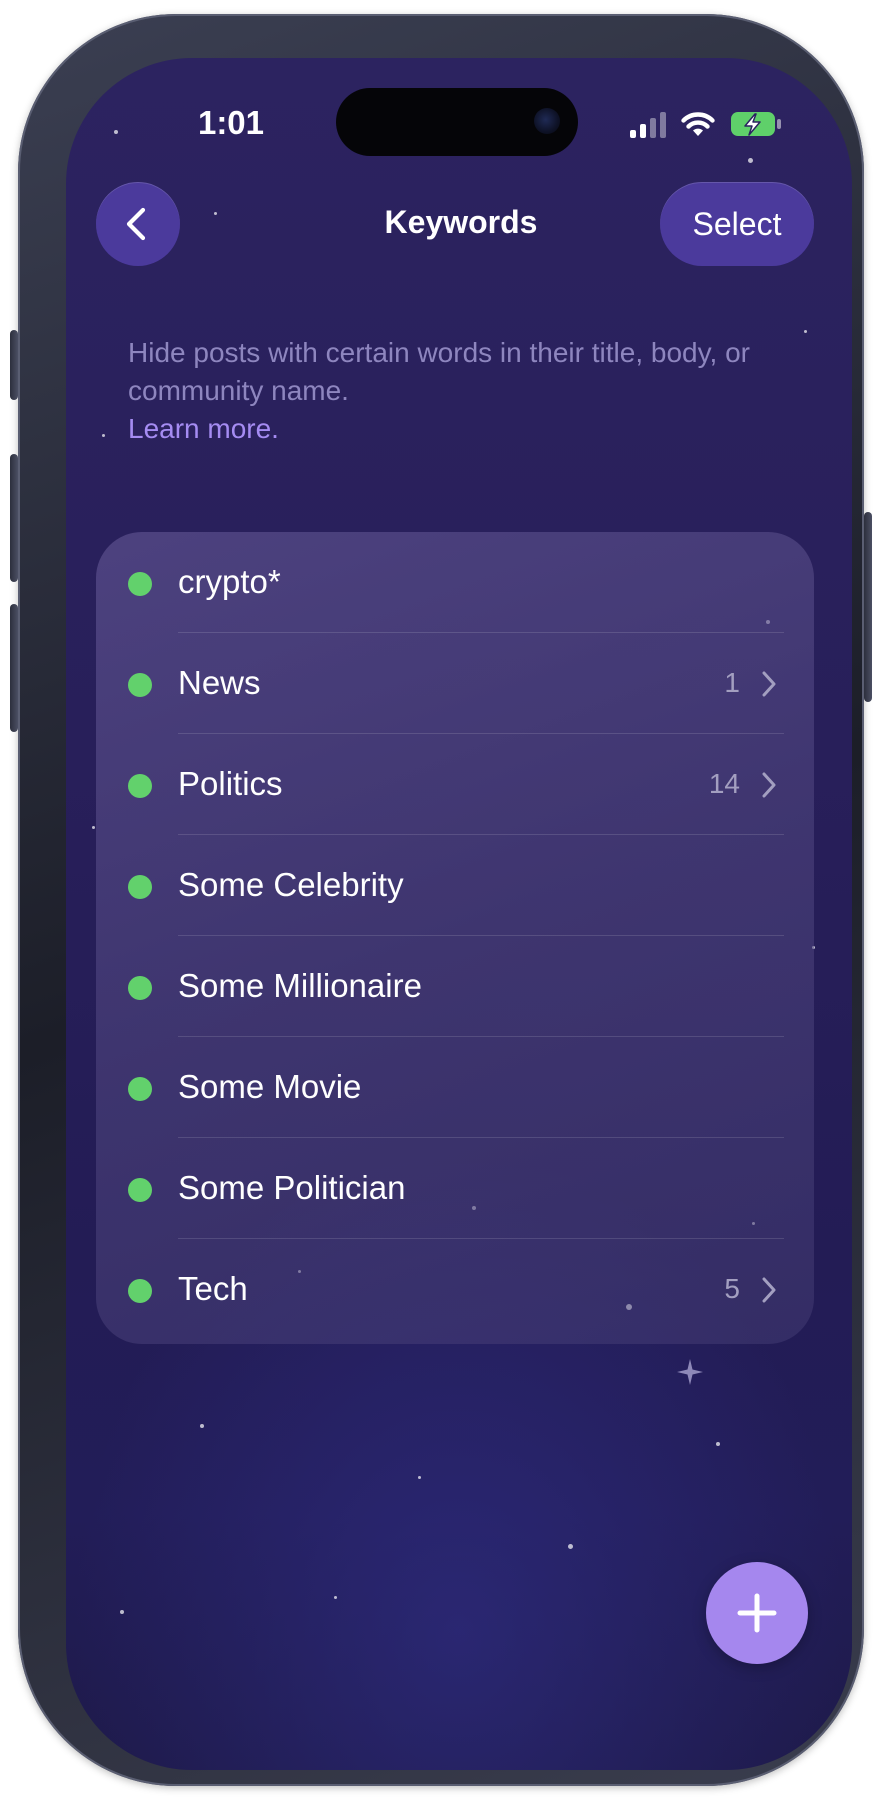  Describe the element at coordinates (14, 668) in the screenshot. I see `volume-down-button` at that location.